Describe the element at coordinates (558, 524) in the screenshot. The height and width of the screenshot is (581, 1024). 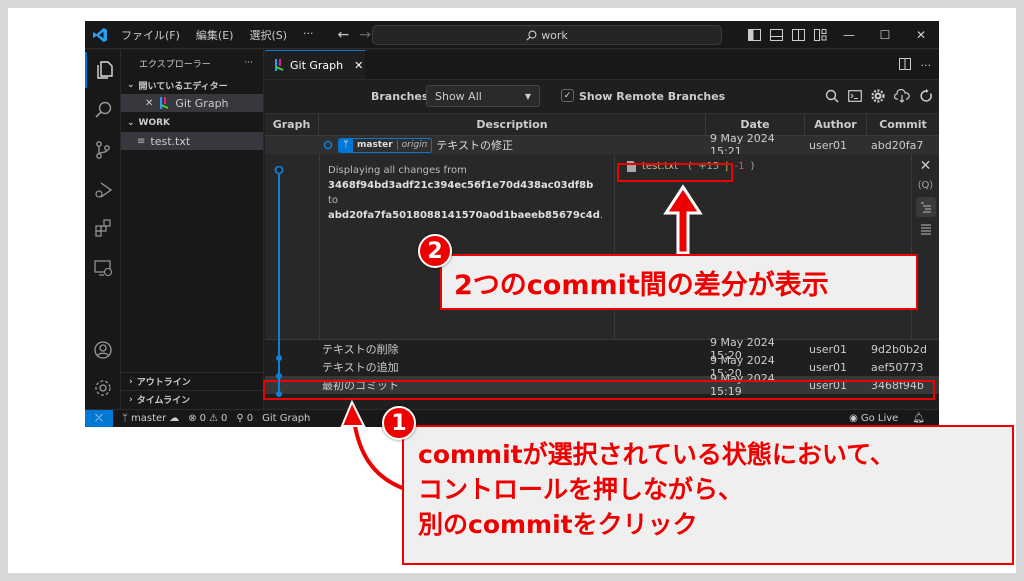
I see `annotation-step1-line: 別のcommitをクリック` at that location.